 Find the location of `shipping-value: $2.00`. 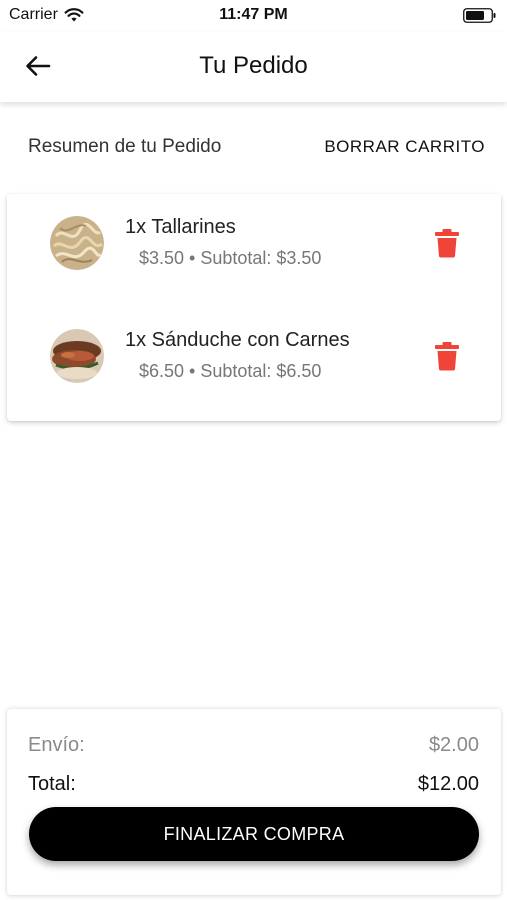

shipping-value: $2.00 is located at coordinates (453, 745).